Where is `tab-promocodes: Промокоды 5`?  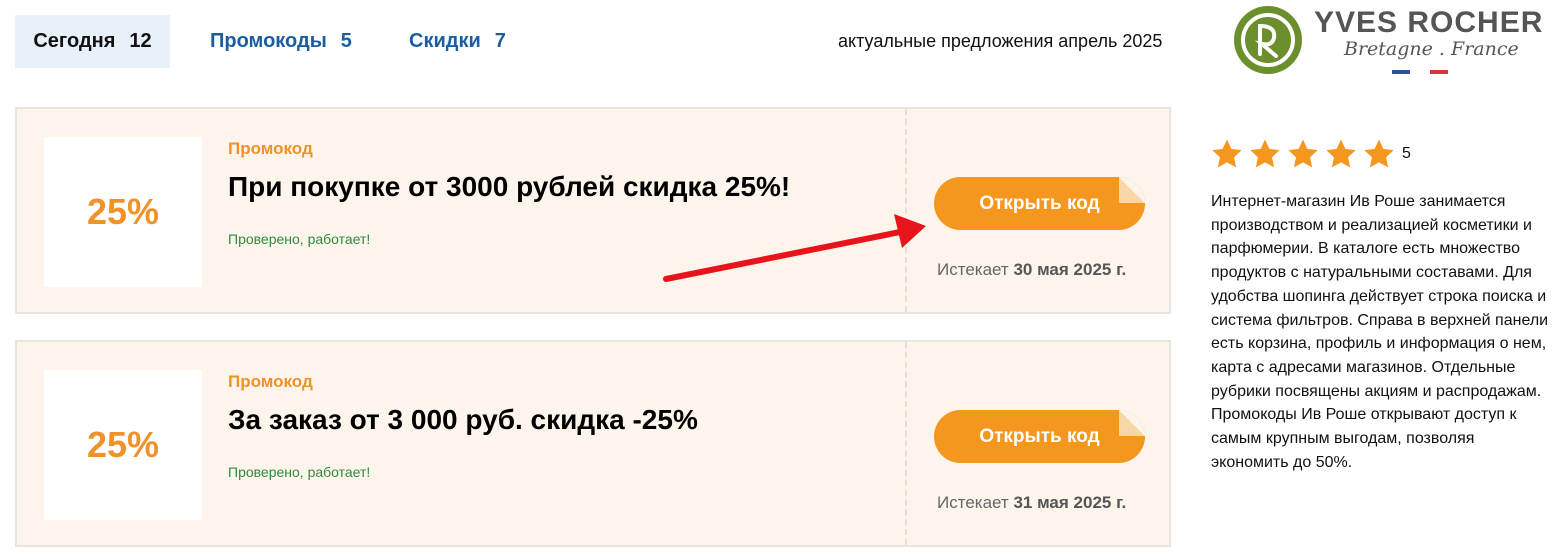
tab-promocodes: Промокоды 5 is located at coordinates (281, 41).